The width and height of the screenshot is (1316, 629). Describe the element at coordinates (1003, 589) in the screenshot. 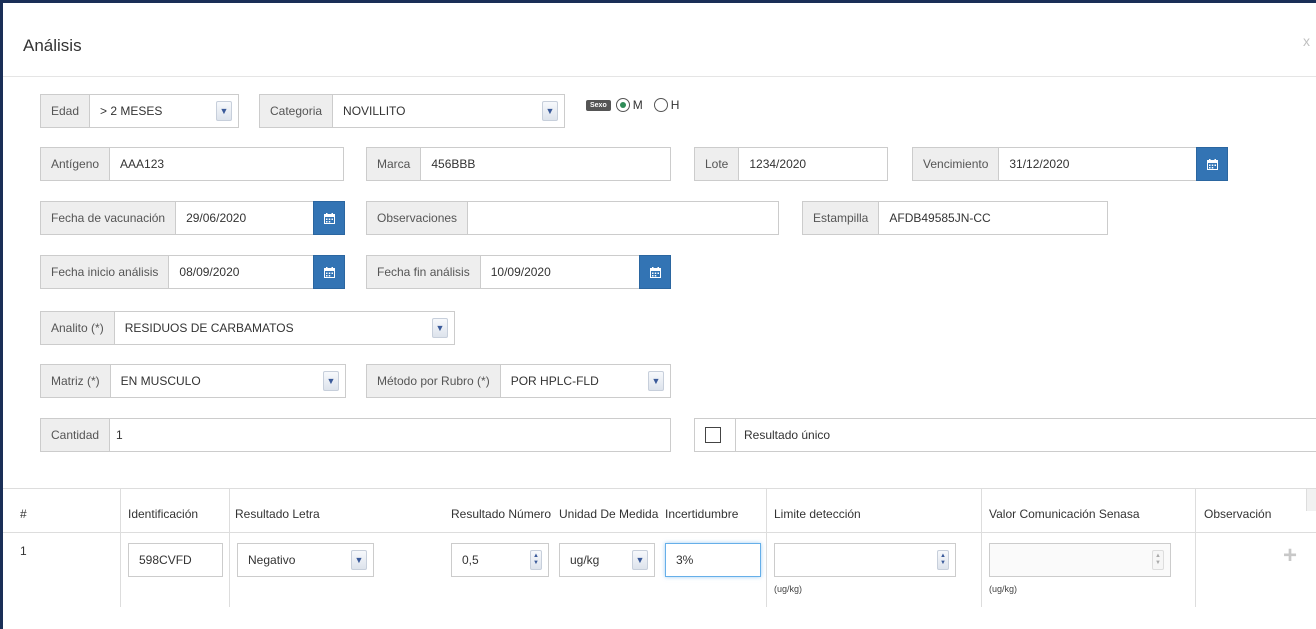

I see `valor-unit-label: (ug/kg)` at that location.